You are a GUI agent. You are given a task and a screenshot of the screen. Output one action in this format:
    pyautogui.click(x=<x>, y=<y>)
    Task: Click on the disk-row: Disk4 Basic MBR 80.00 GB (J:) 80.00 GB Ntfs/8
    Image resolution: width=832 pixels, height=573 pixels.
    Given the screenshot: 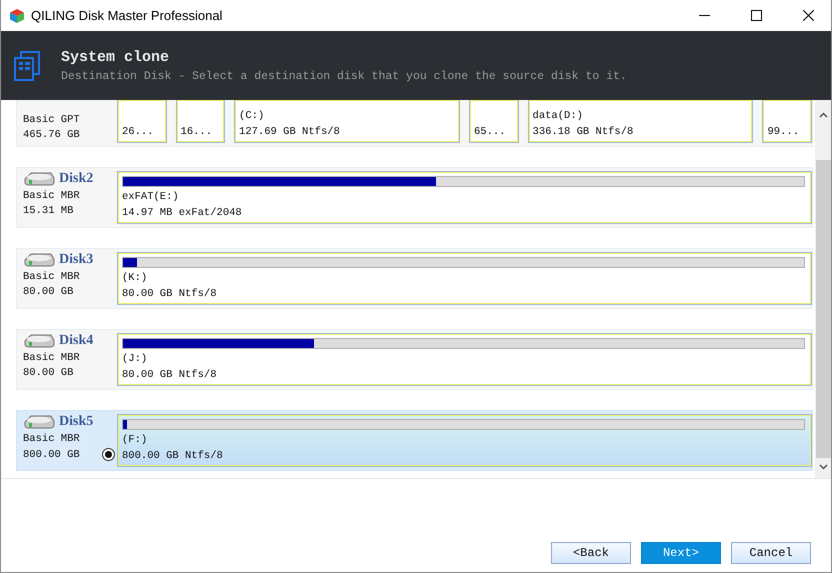 What is the action you would take?
    pyautogui.click(x=414, y=359)
    